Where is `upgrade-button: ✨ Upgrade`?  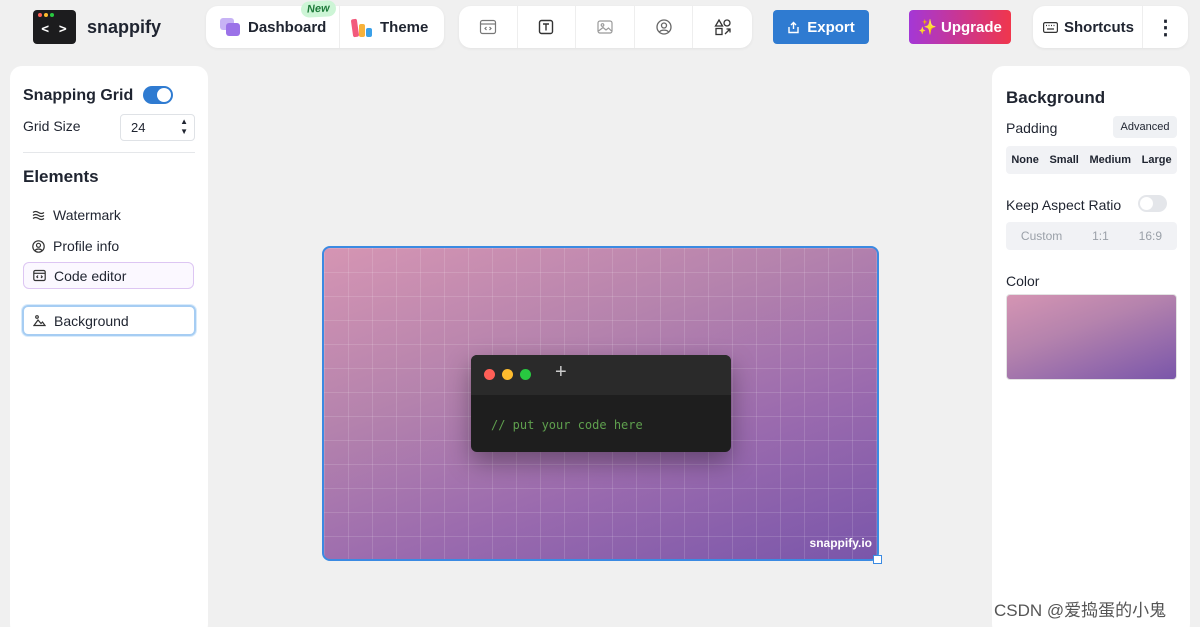 upgrade-button: ✨ Upgrade is located at coordinates (960, 27).